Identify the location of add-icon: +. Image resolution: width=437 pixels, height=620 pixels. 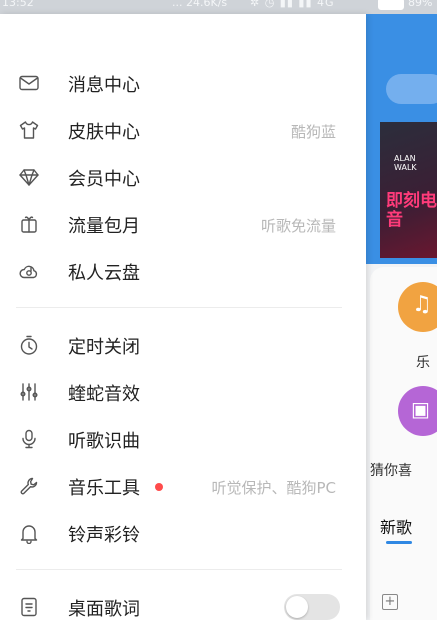
(390, 602).